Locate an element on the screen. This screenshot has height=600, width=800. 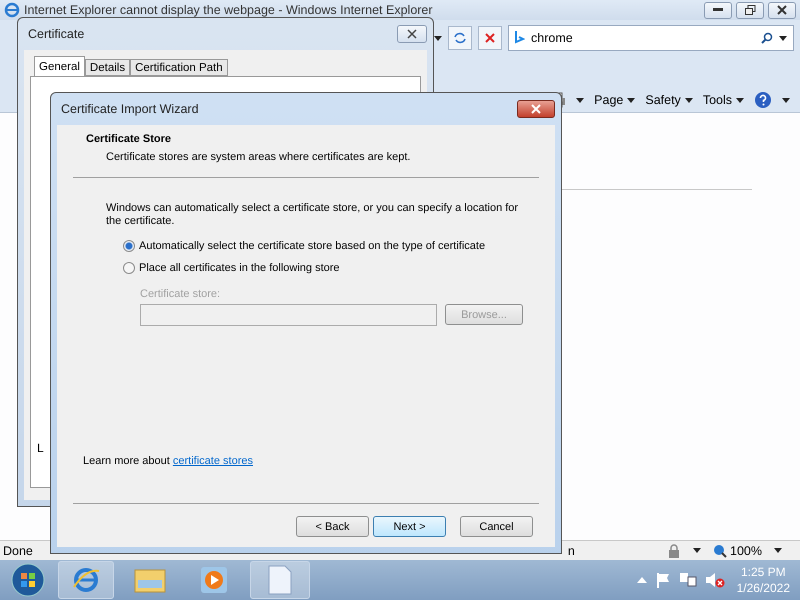
radio-option: Automatically select the certificate store based on the type of certificate is located at coordinates (333, 246).